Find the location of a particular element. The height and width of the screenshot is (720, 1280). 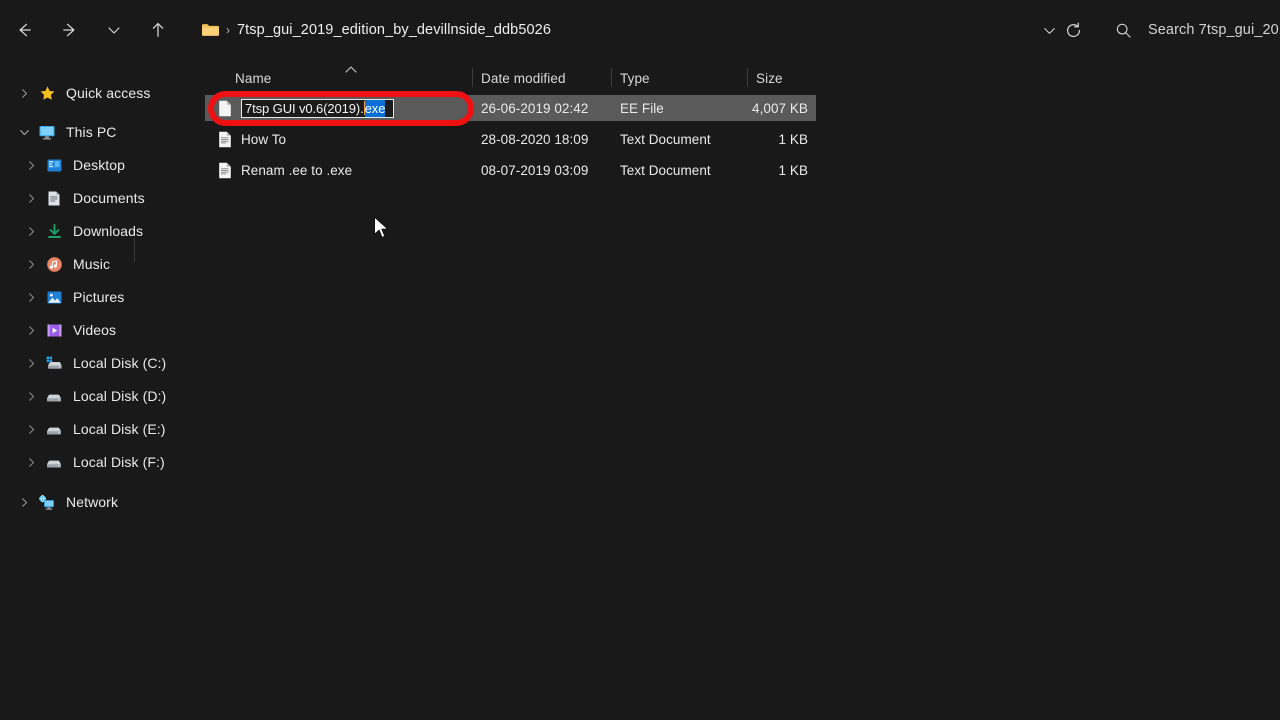

file-name-label: Renam .ee to .exe is located at coordinates (297, 170).